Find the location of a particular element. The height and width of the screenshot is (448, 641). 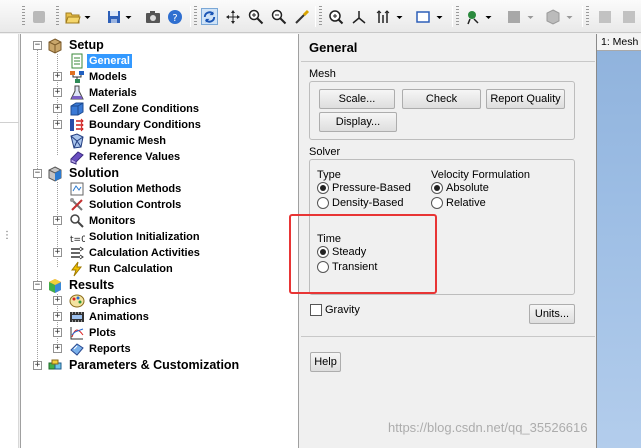

absolute-radio: Absolute is located at coordinates (460, 188).